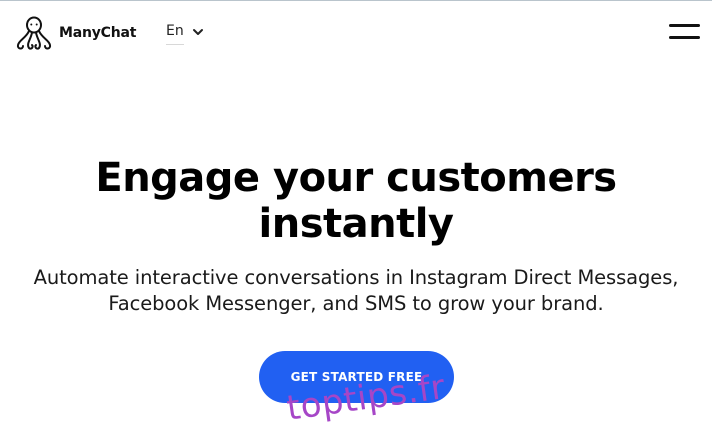 The height and width of the screenshot is (448, 712). Describe the element at coordinates (34, 33) in the screenshot. I see `octopus-logo-icon` at that location.